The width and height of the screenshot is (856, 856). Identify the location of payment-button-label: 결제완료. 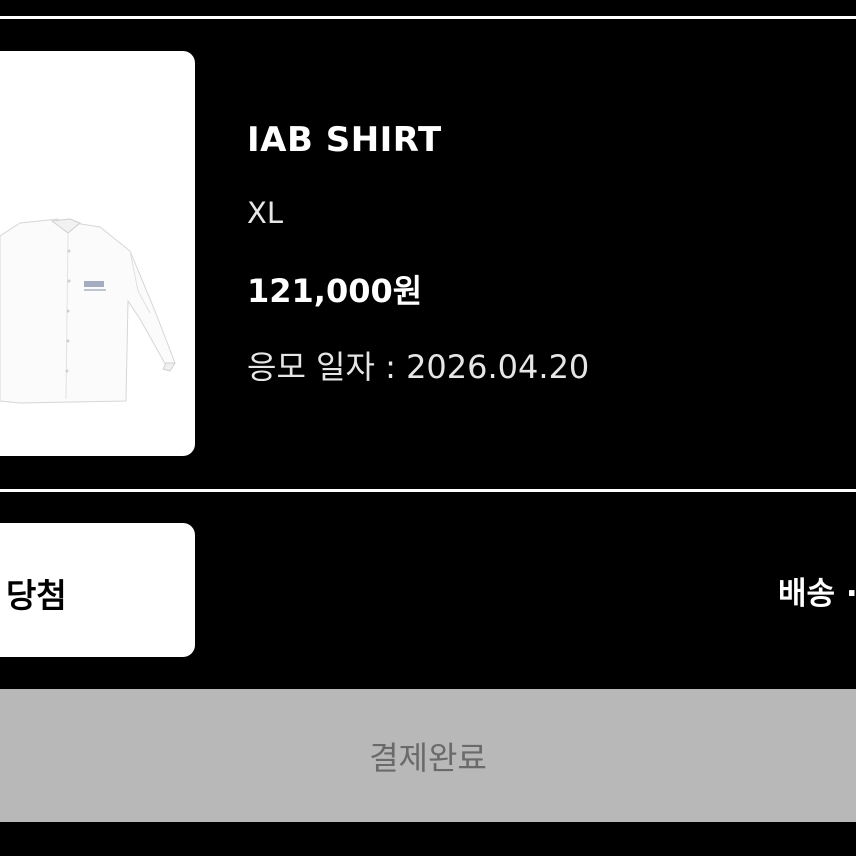
(428, 758).